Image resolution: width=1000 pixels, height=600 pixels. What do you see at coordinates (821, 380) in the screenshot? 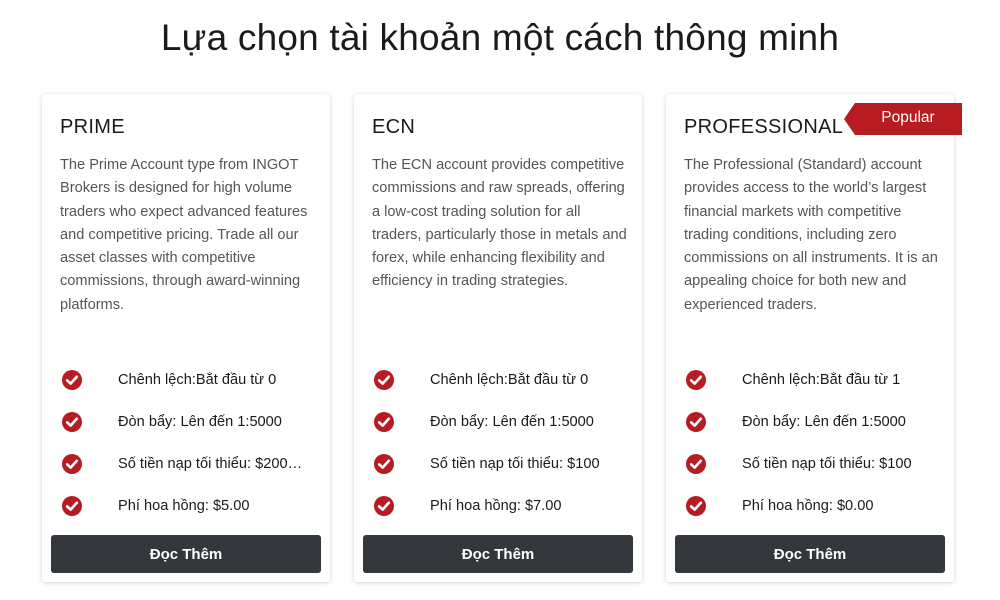
I see `feature-text: Chênh lệch:Bắt đầu từ 1` at bounding box center [821, 380].